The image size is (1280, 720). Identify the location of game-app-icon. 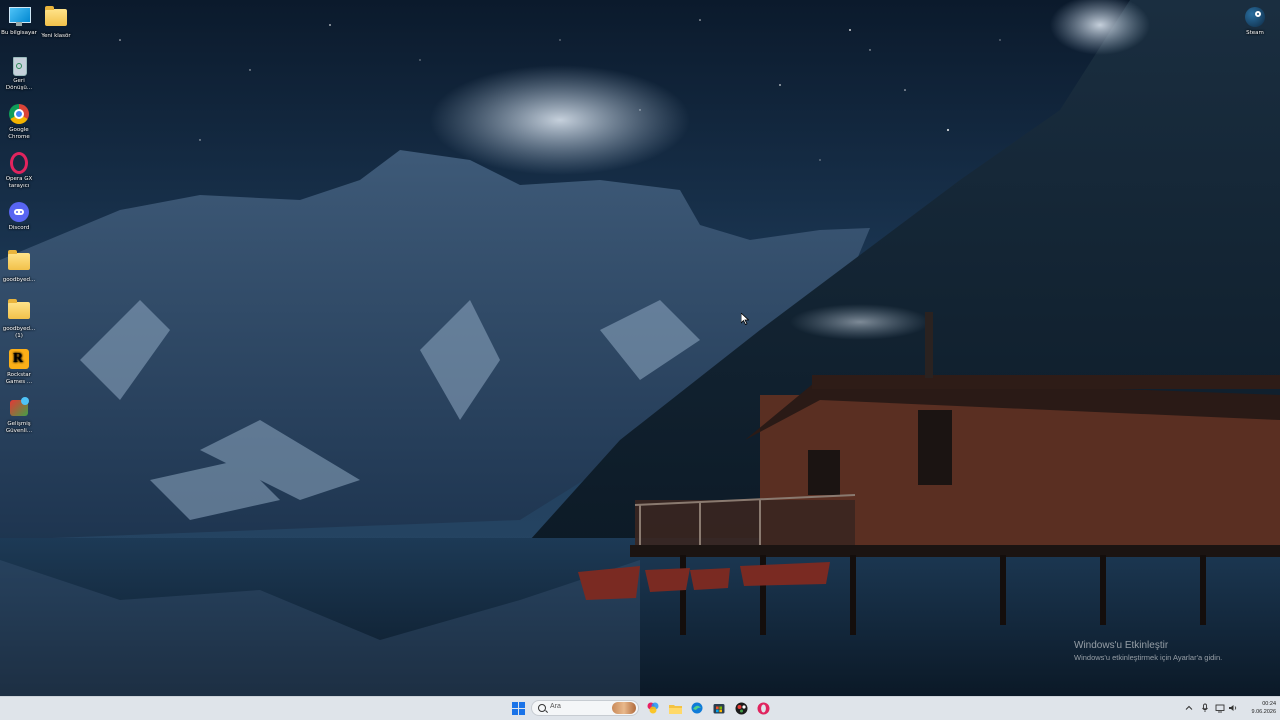
(741, 708).